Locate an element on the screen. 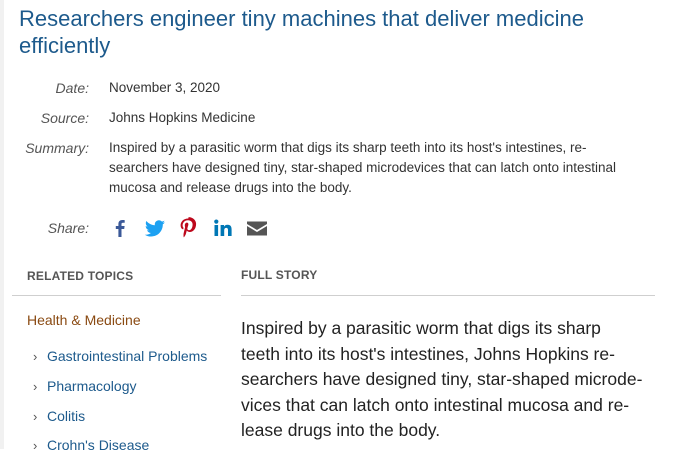  topic-item-crohns-disease: › Crohn's Disease is located at coordinates (91, 445).